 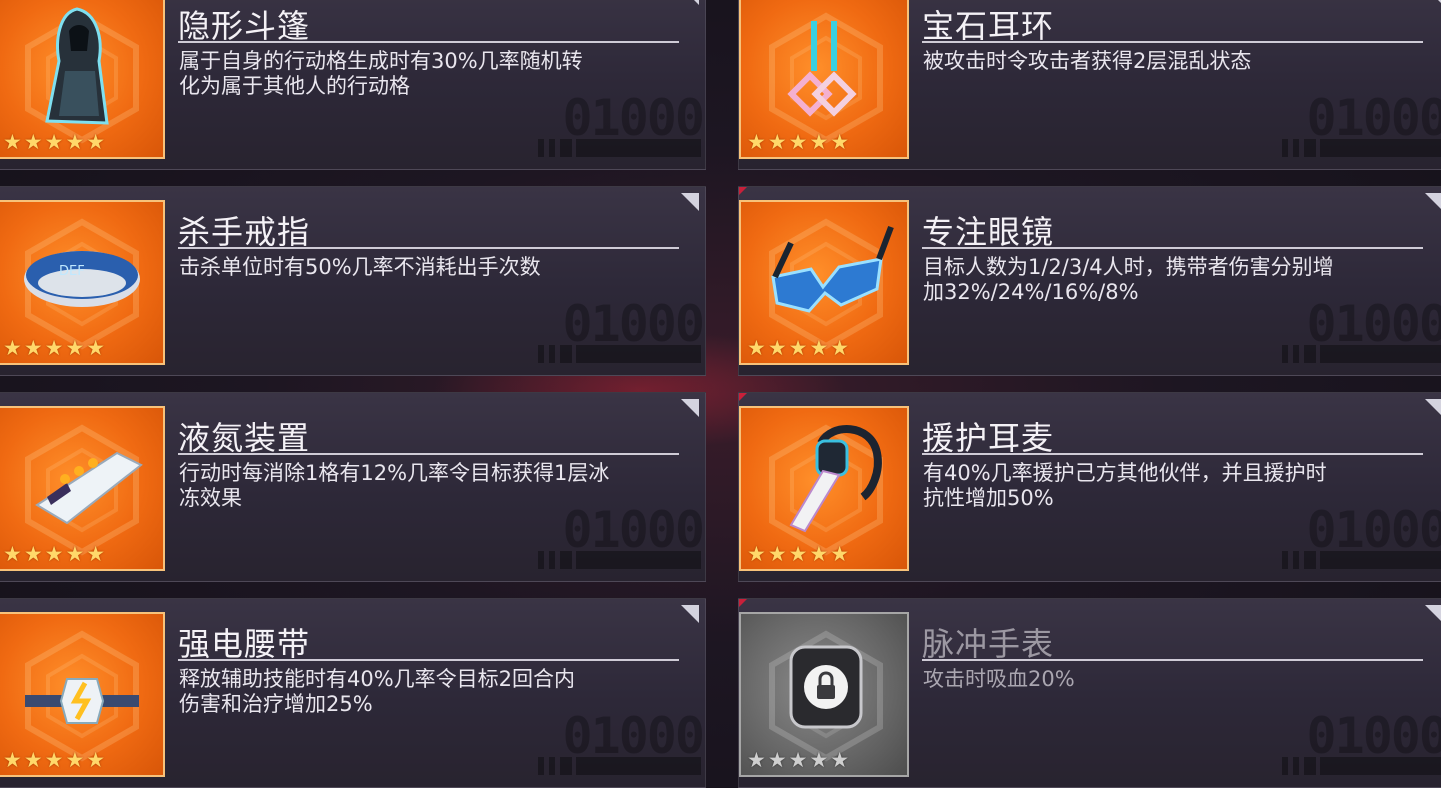 What do you see at coordinates (1089, 85) in the screenshot?
I see `equipment-card: ★★★★★ 宝石耳环 被攻击时令攻击者获得2层混乱状态 01000` at bounding box center [1089, 85].